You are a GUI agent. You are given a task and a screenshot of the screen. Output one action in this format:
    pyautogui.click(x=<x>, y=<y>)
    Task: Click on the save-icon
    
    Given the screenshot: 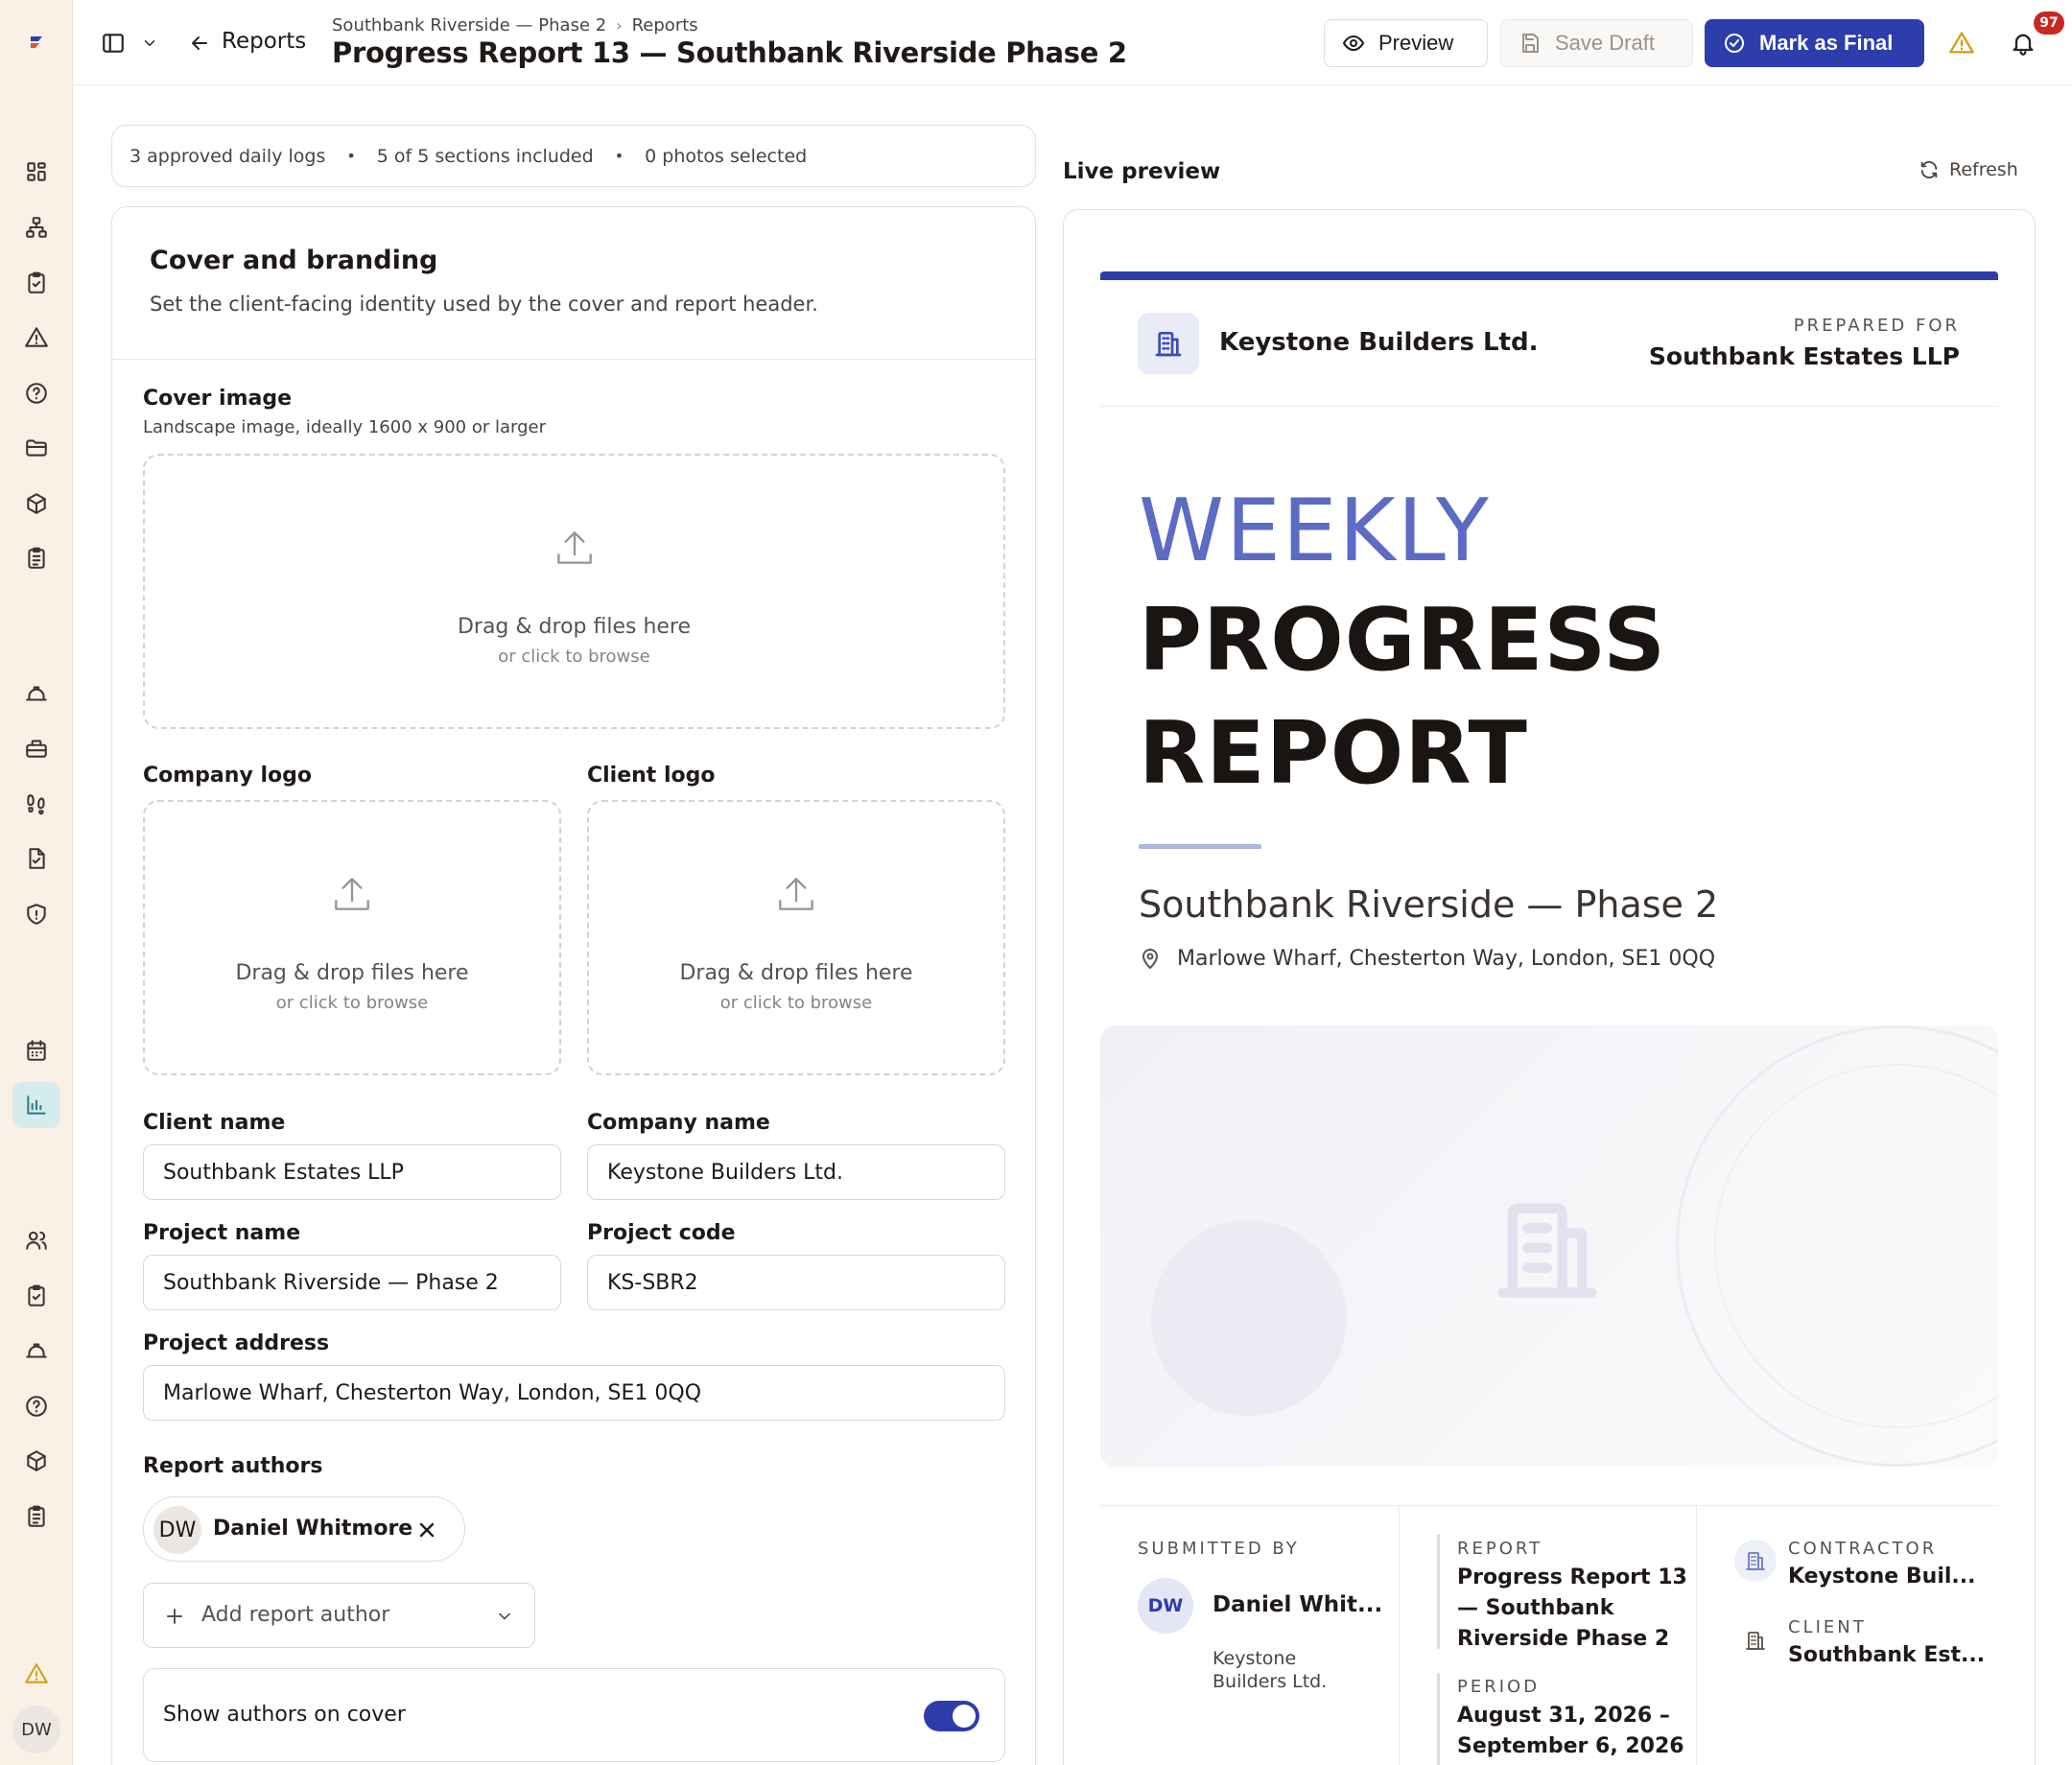 What is the action you would take?
    pyautogui.click(x=1530, y=43)
    